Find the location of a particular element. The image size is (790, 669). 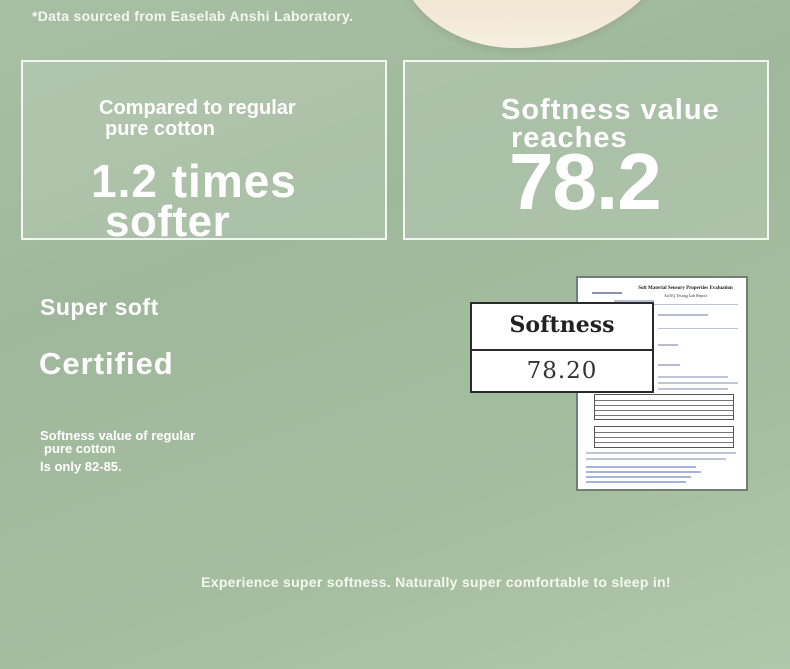

softness-card-label: Softness is located at coordinates (562, 325).